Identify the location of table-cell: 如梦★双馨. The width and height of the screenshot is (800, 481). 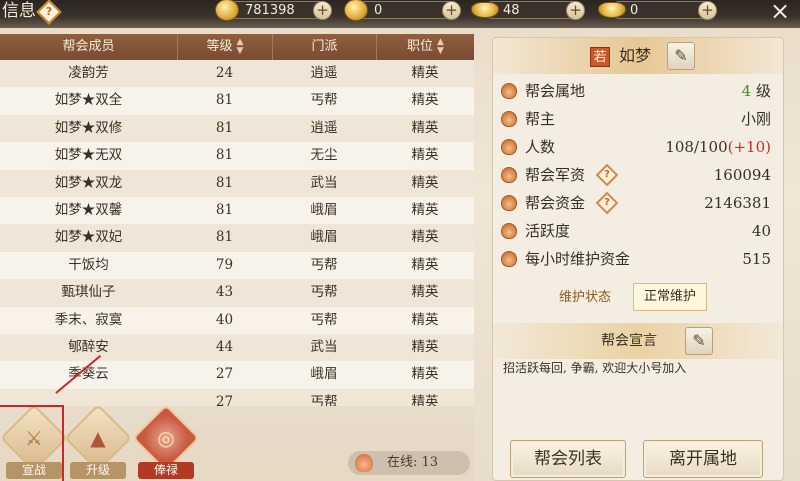
(88, 209).